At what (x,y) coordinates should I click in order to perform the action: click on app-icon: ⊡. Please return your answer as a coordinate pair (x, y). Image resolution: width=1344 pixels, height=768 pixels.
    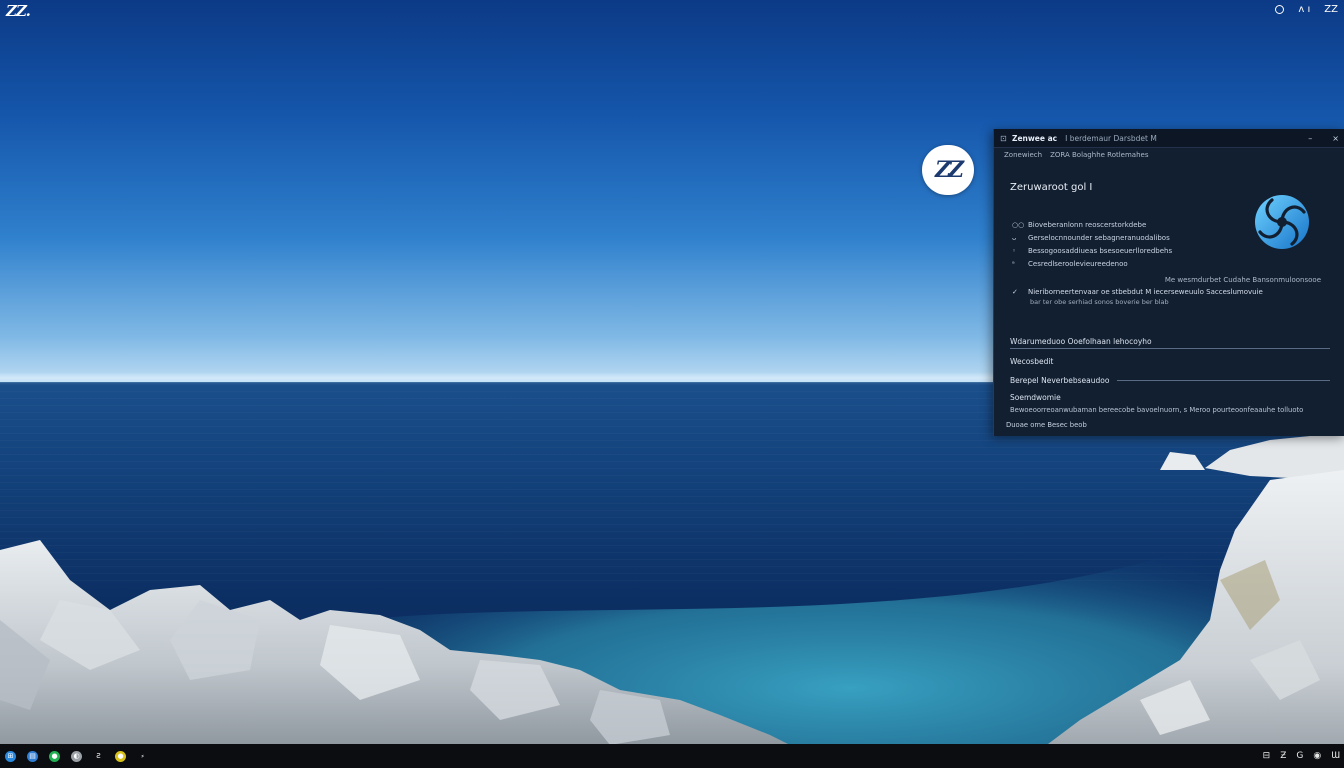
    Looking at the image, I should click on (1003, 138).